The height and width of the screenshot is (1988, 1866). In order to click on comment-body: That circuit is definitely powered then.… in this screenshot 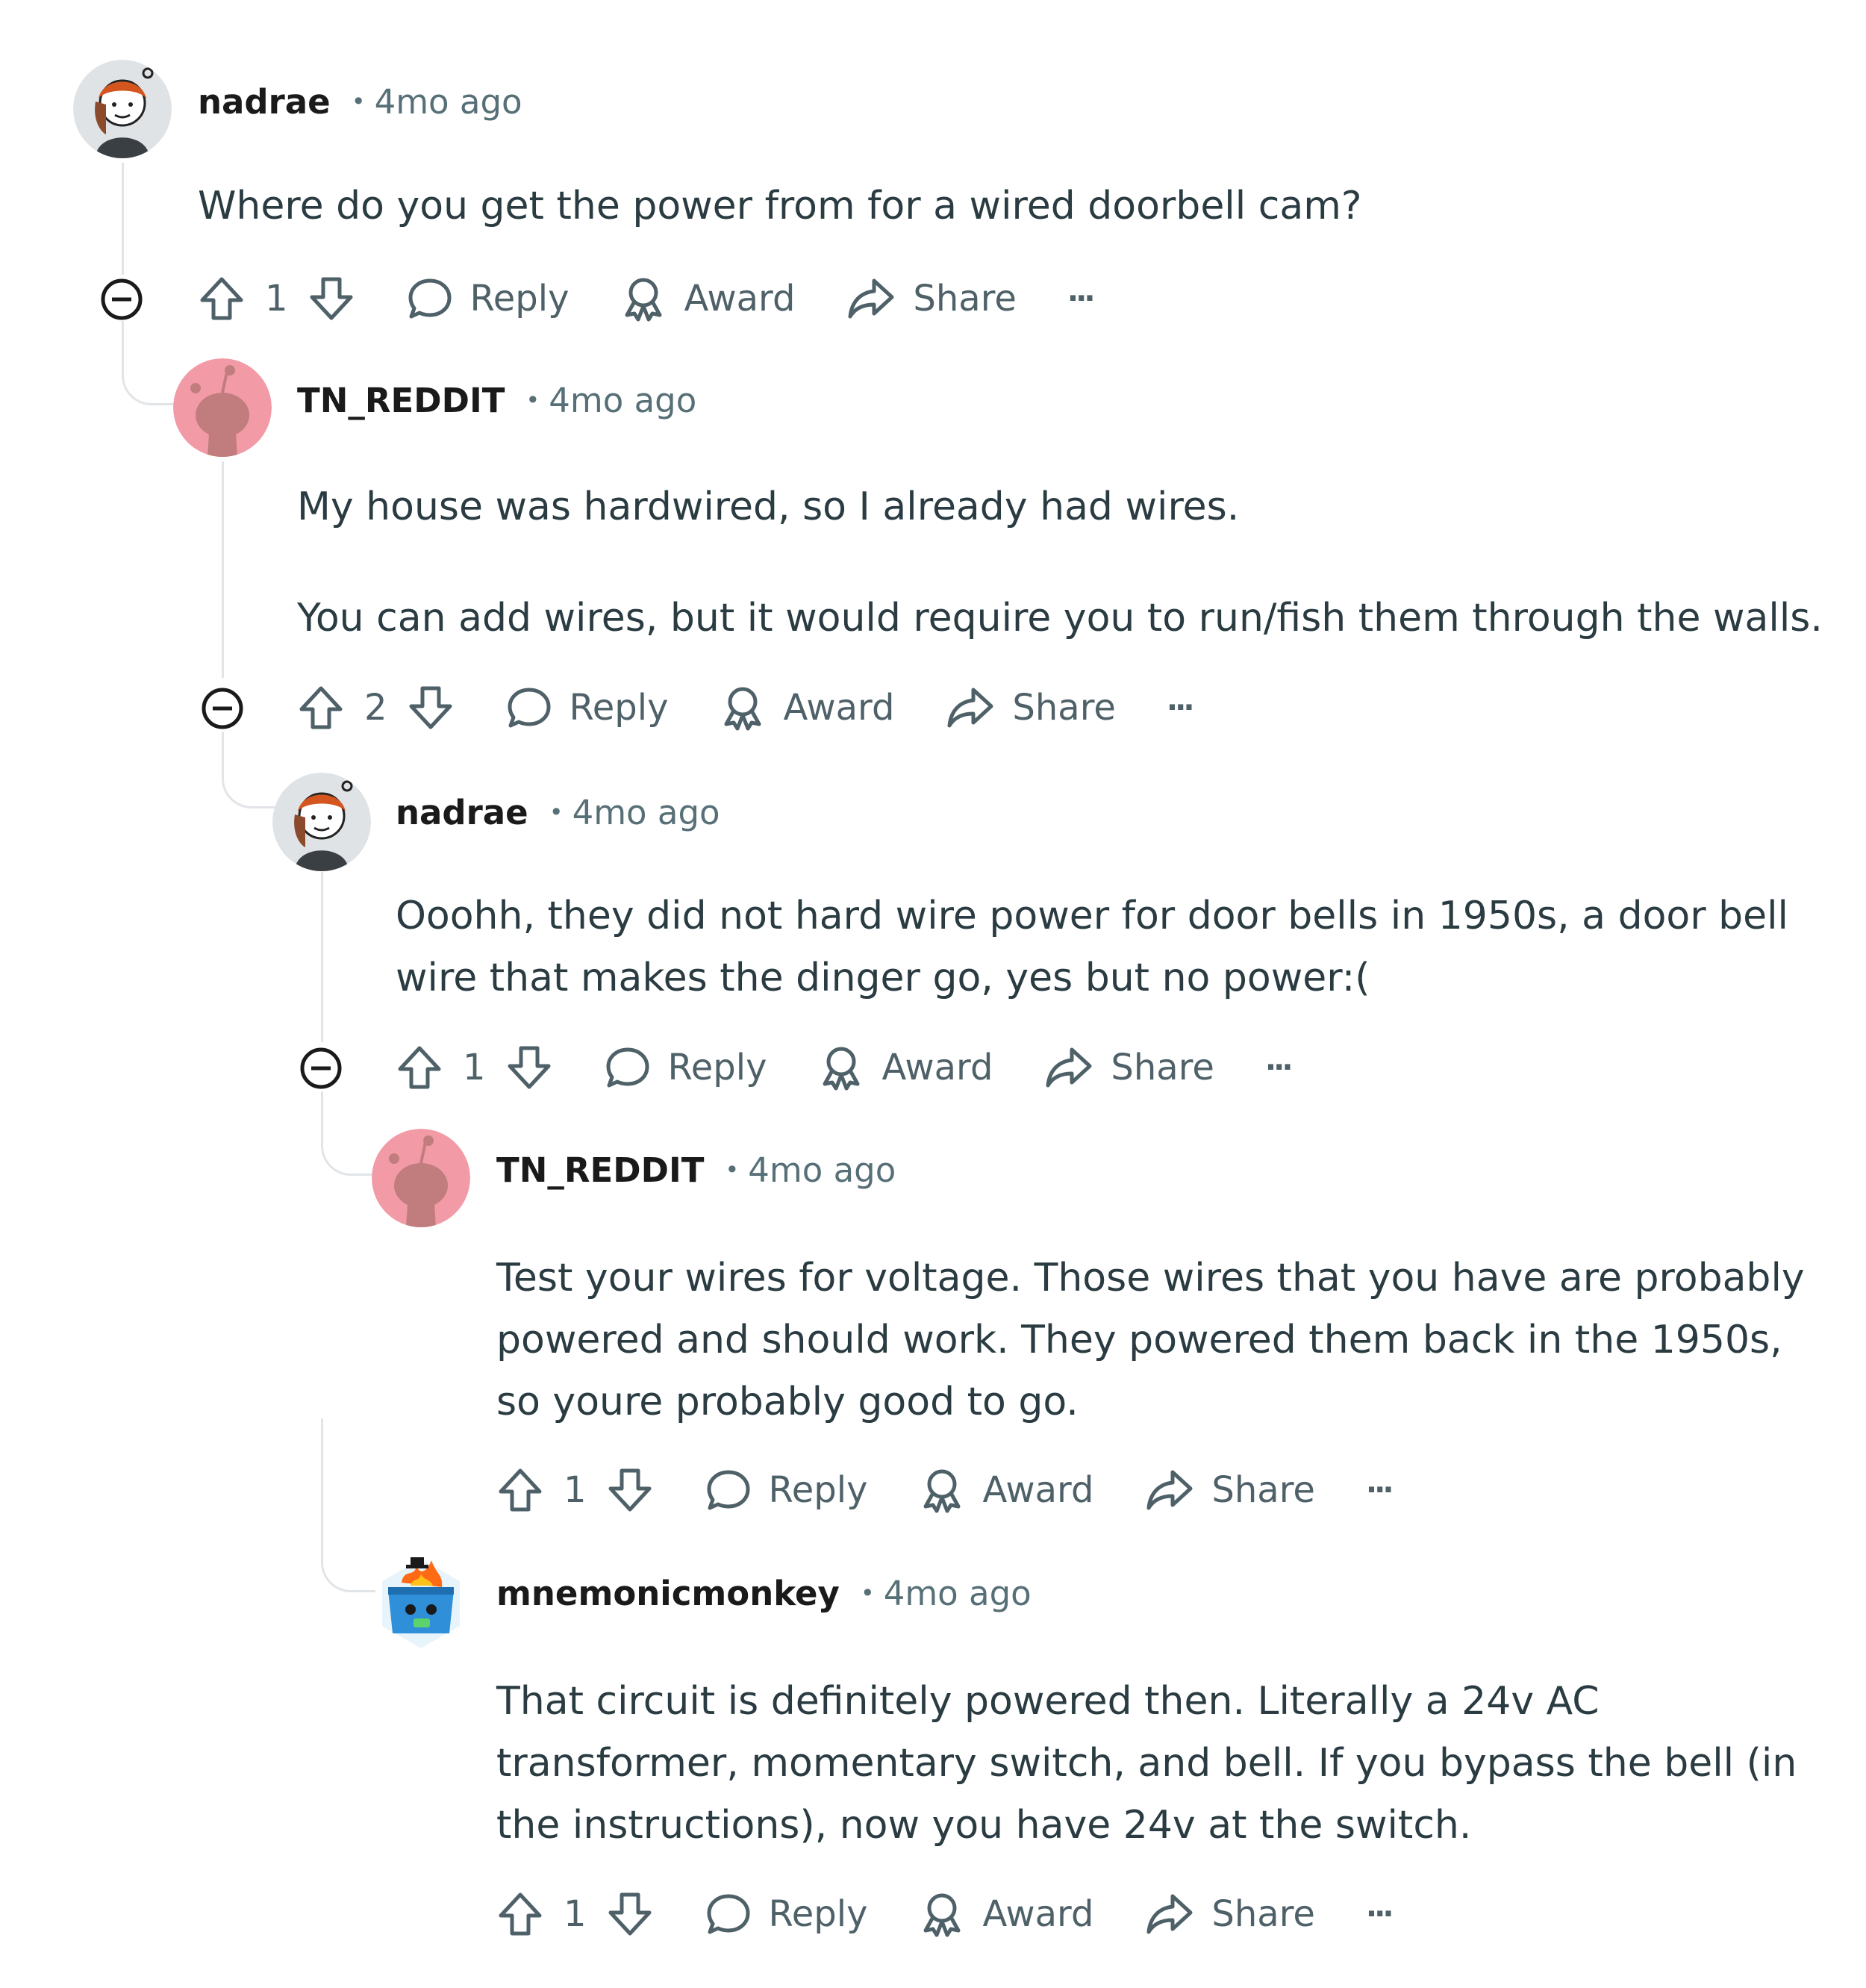, I will do `click(1146, 1764)`.